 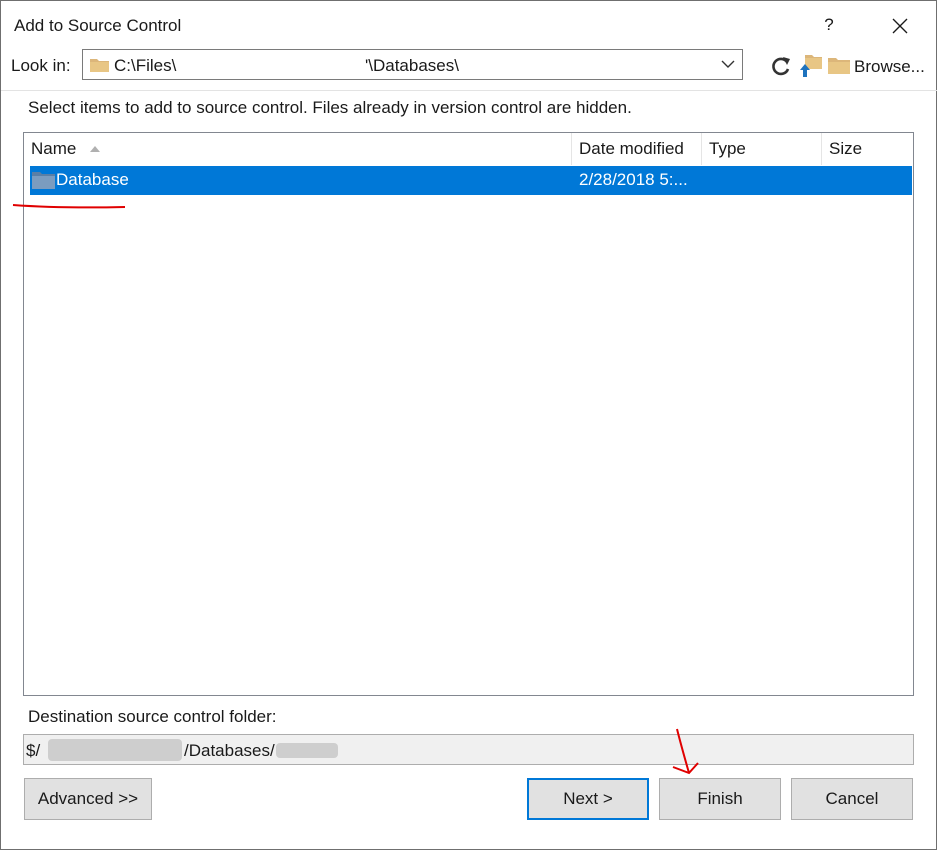 I want to click on up-one-level-button, so click(x=811, y=66).